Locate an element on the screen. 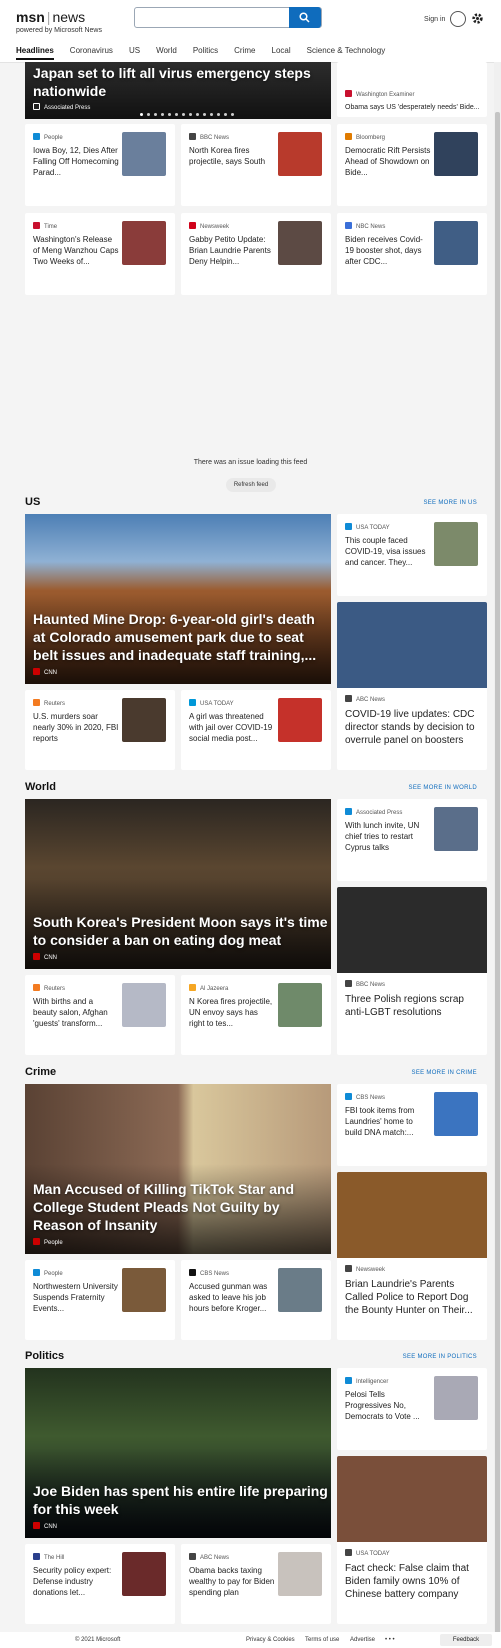 The width and height of the screenshot is (501, 1648). top-hero-source: Associated Press is located at coordinates (61, 107).